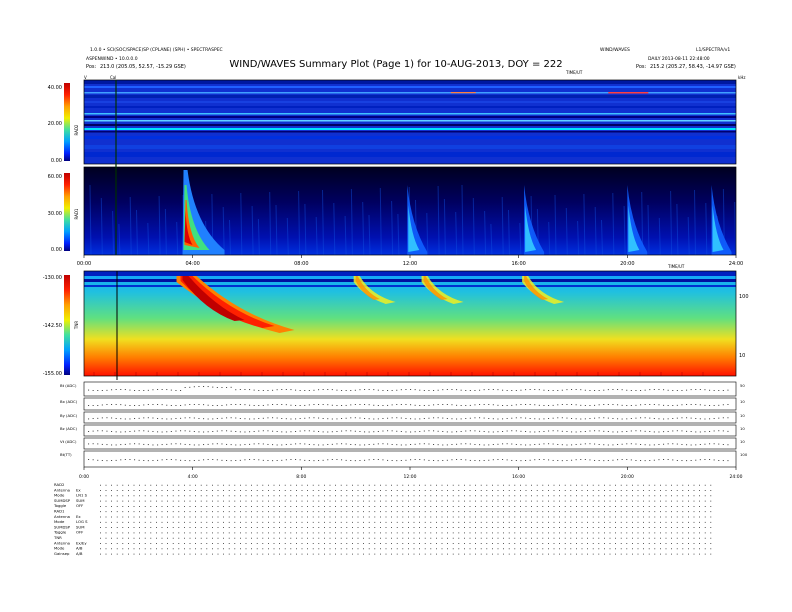 Image resolution: width=792 pixels, height=612 pixels. Describe the element at coordinates (80, 526) in the screenshot. I see `info-value: SUM` at that location.